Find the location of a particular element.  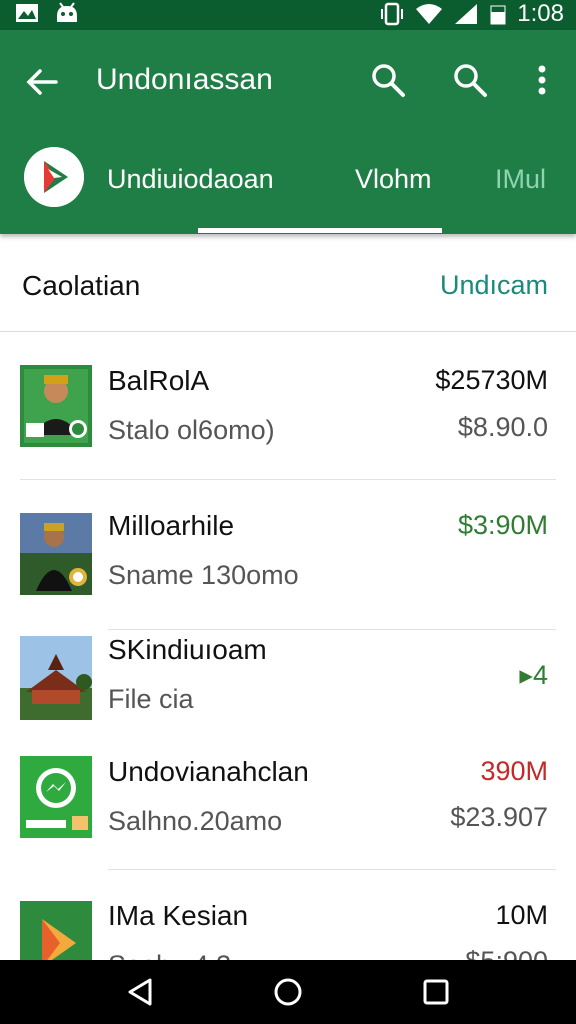

tab-indicator is located at coordinates (320, 230).